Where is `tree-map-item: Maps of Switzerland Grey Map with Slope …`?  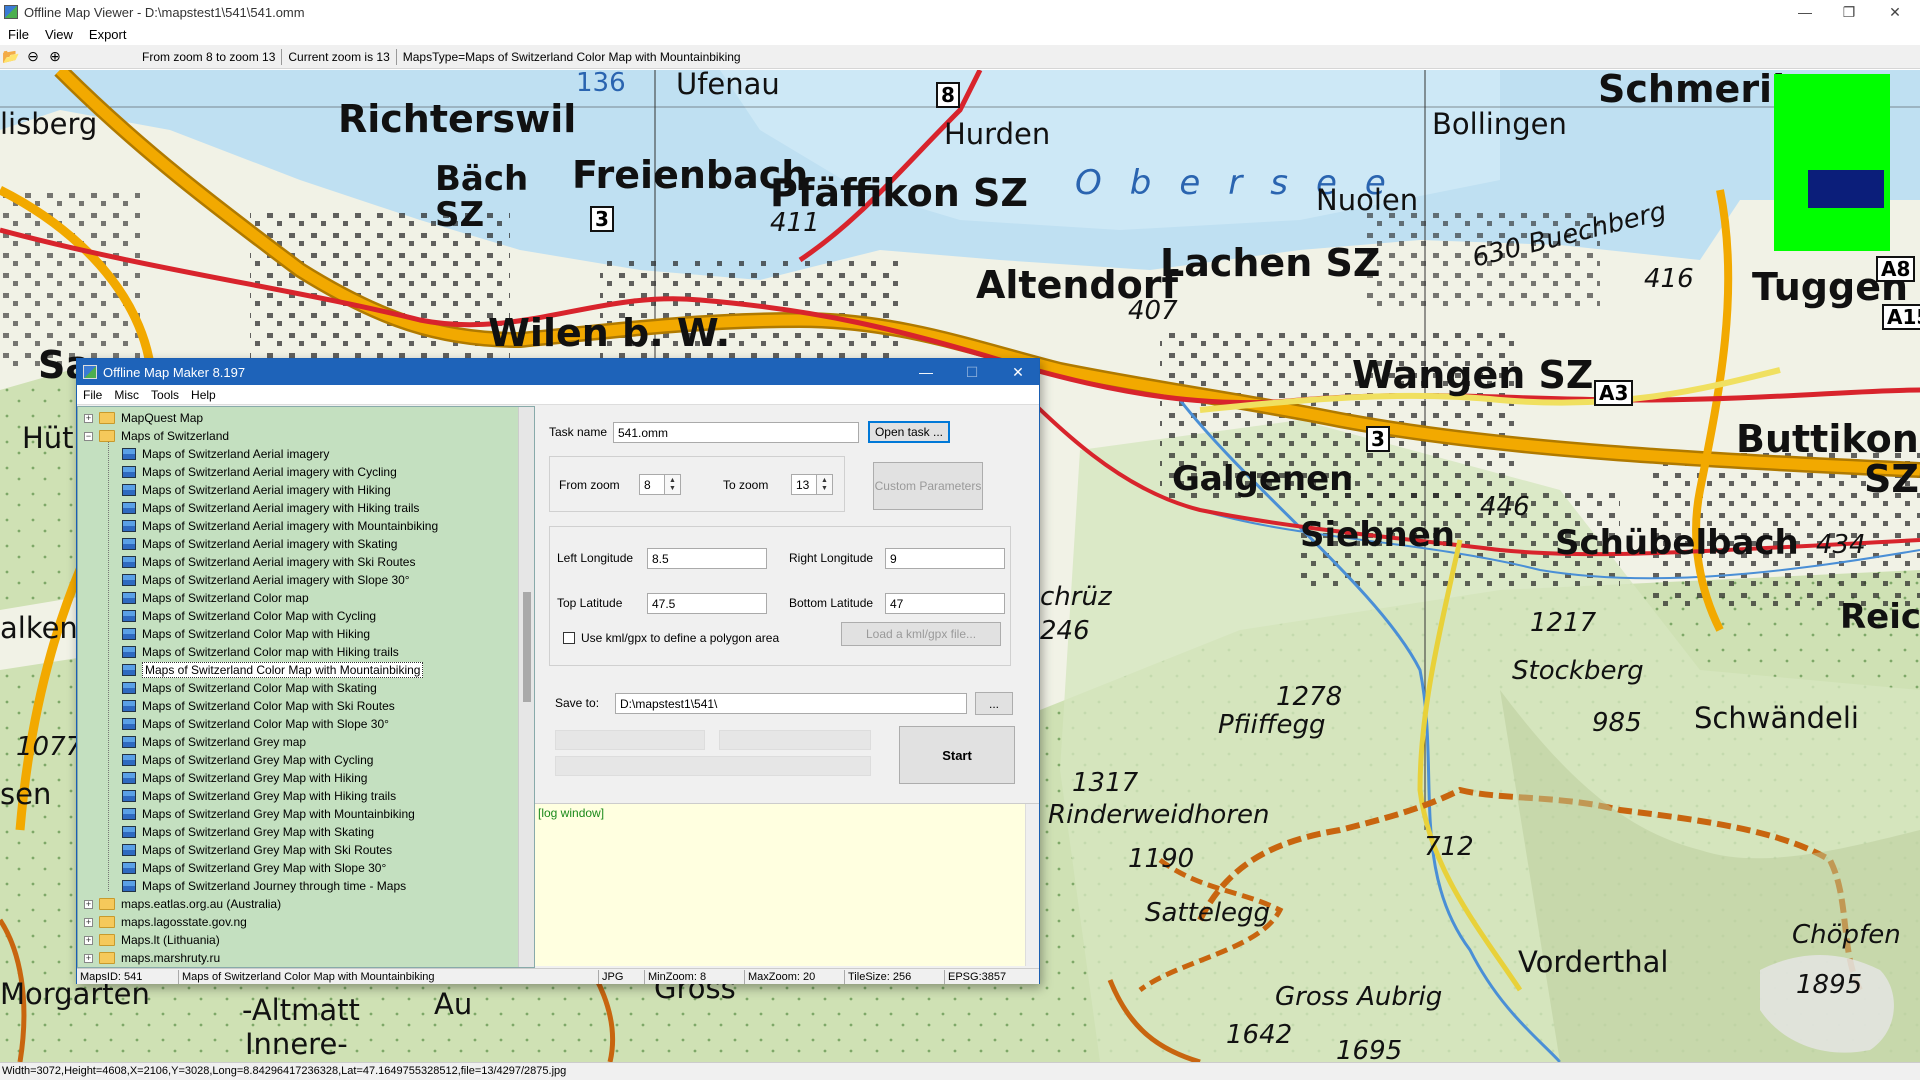 tree-map-item: Maps of Switzerland Grey Map with Slope … is located at coordinates (254, 868).